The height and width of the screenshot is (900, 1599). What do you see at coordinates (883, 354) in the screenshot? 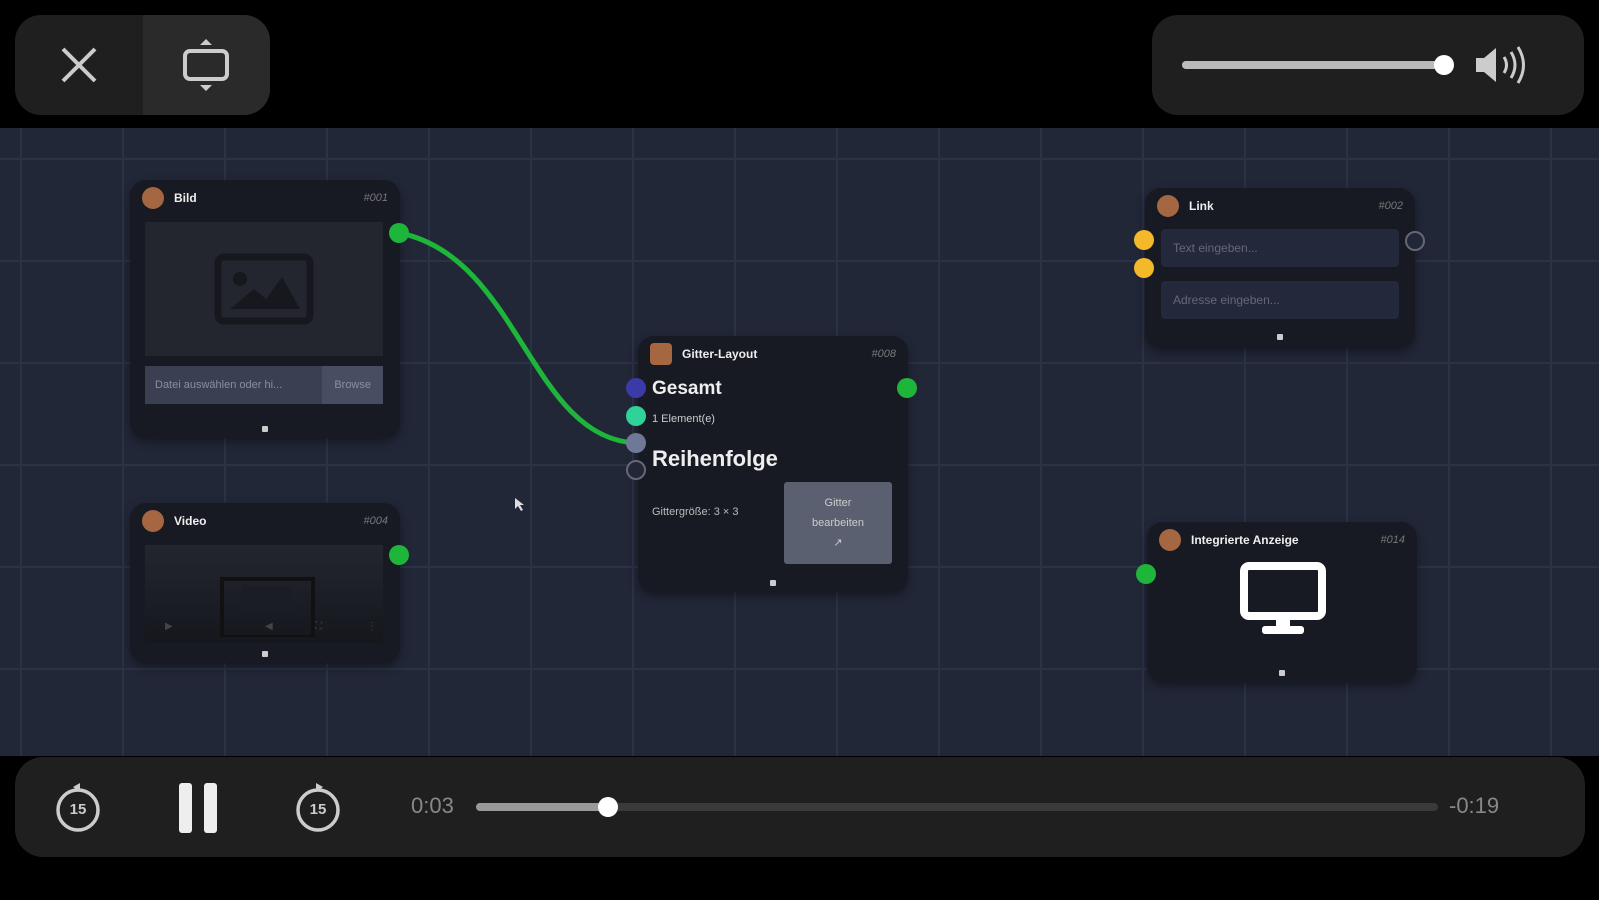
I see `node-id: #008` at bounding box center [883, 354].